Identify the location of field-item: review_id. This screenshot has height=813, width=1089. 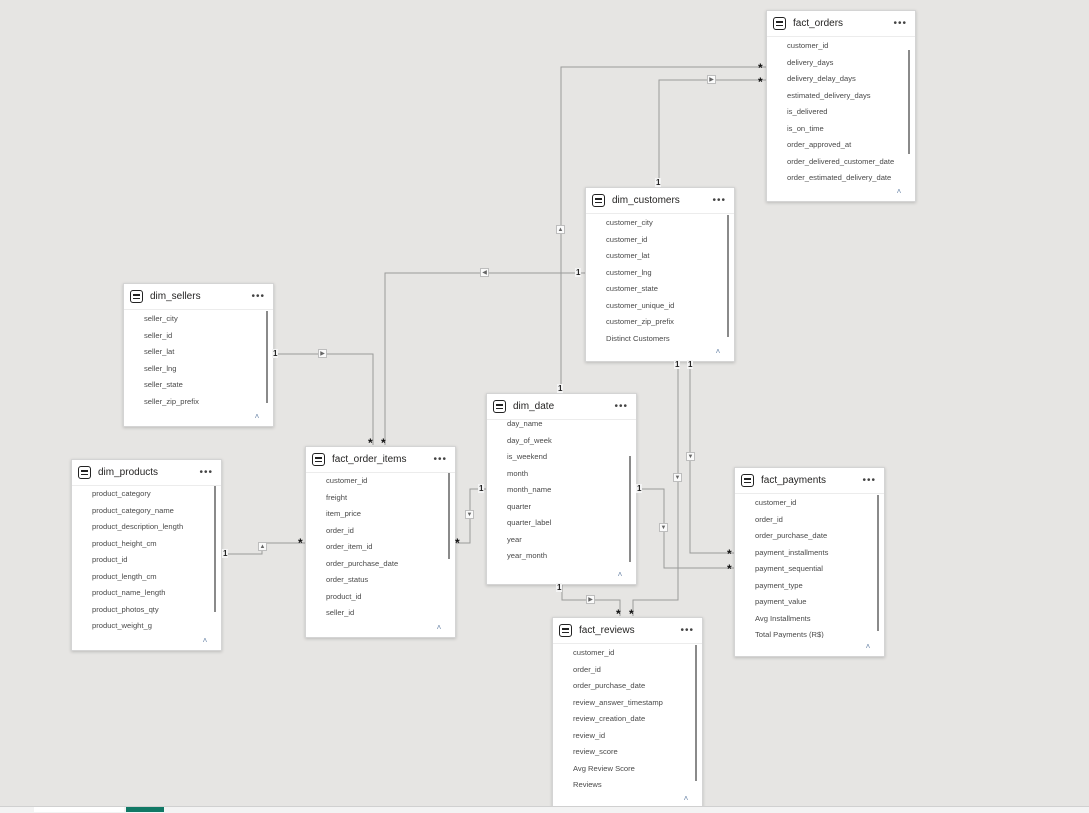
(627, 736).